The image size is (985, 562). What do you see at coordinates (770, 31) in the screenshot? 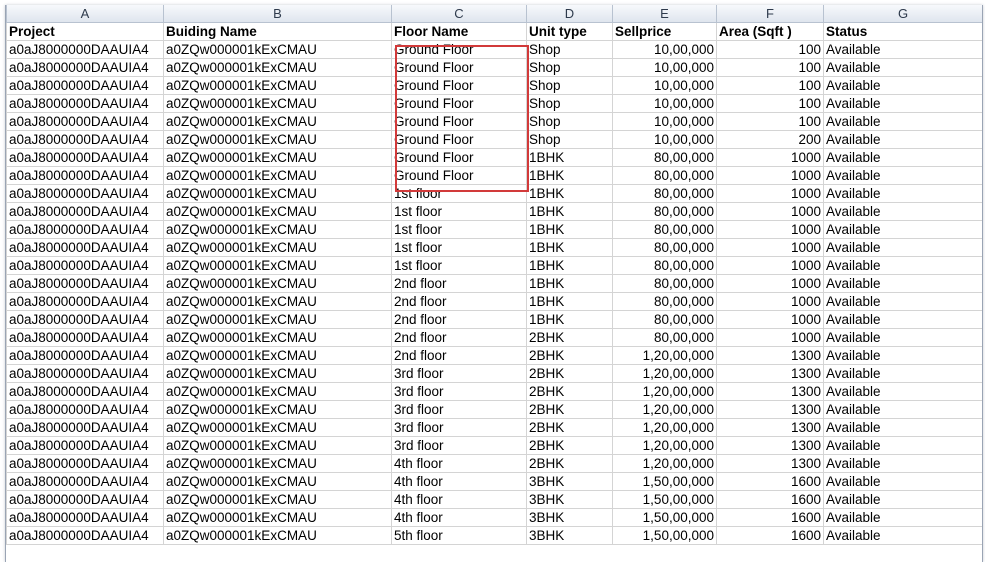
I see `header-cell-area: Area (Sqft )` at bounding box center [770, 31].